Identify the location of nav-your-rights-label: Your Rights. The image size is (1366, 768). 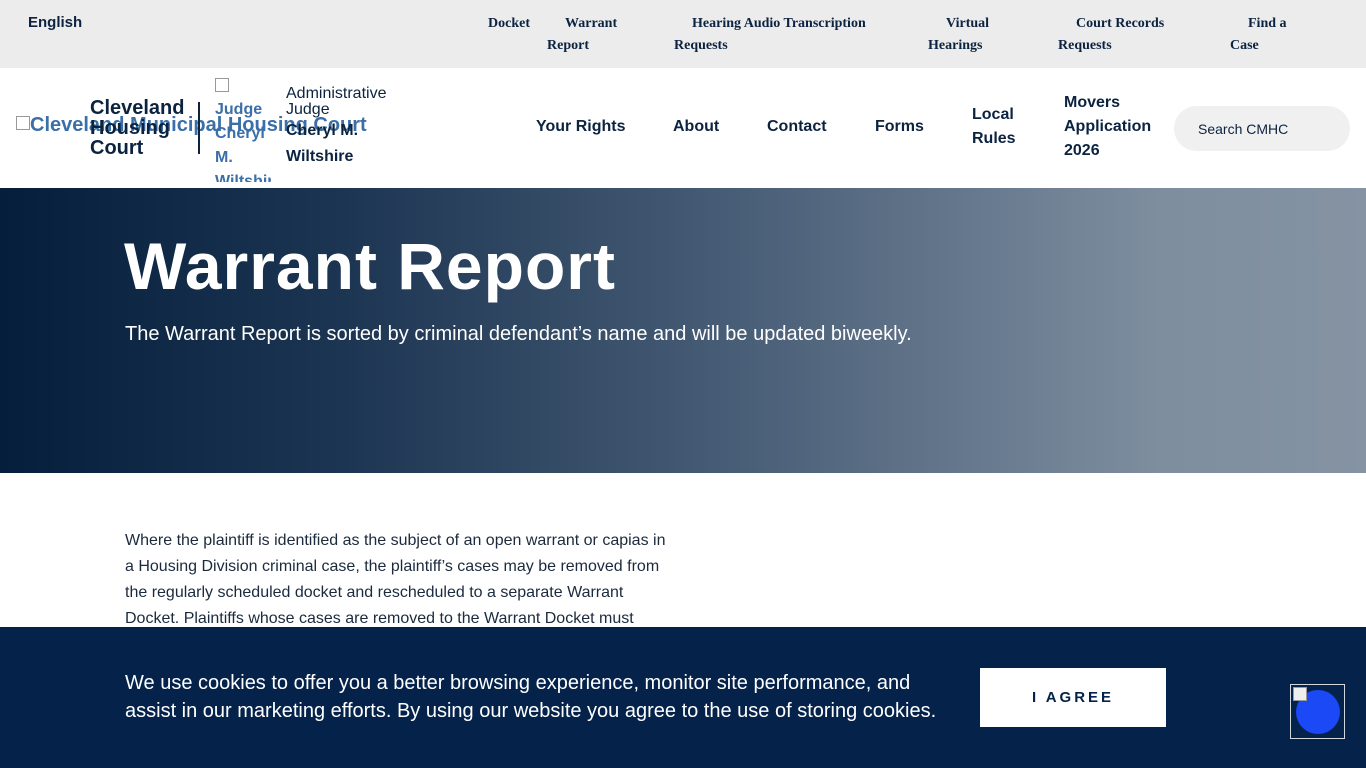
(581, 126).